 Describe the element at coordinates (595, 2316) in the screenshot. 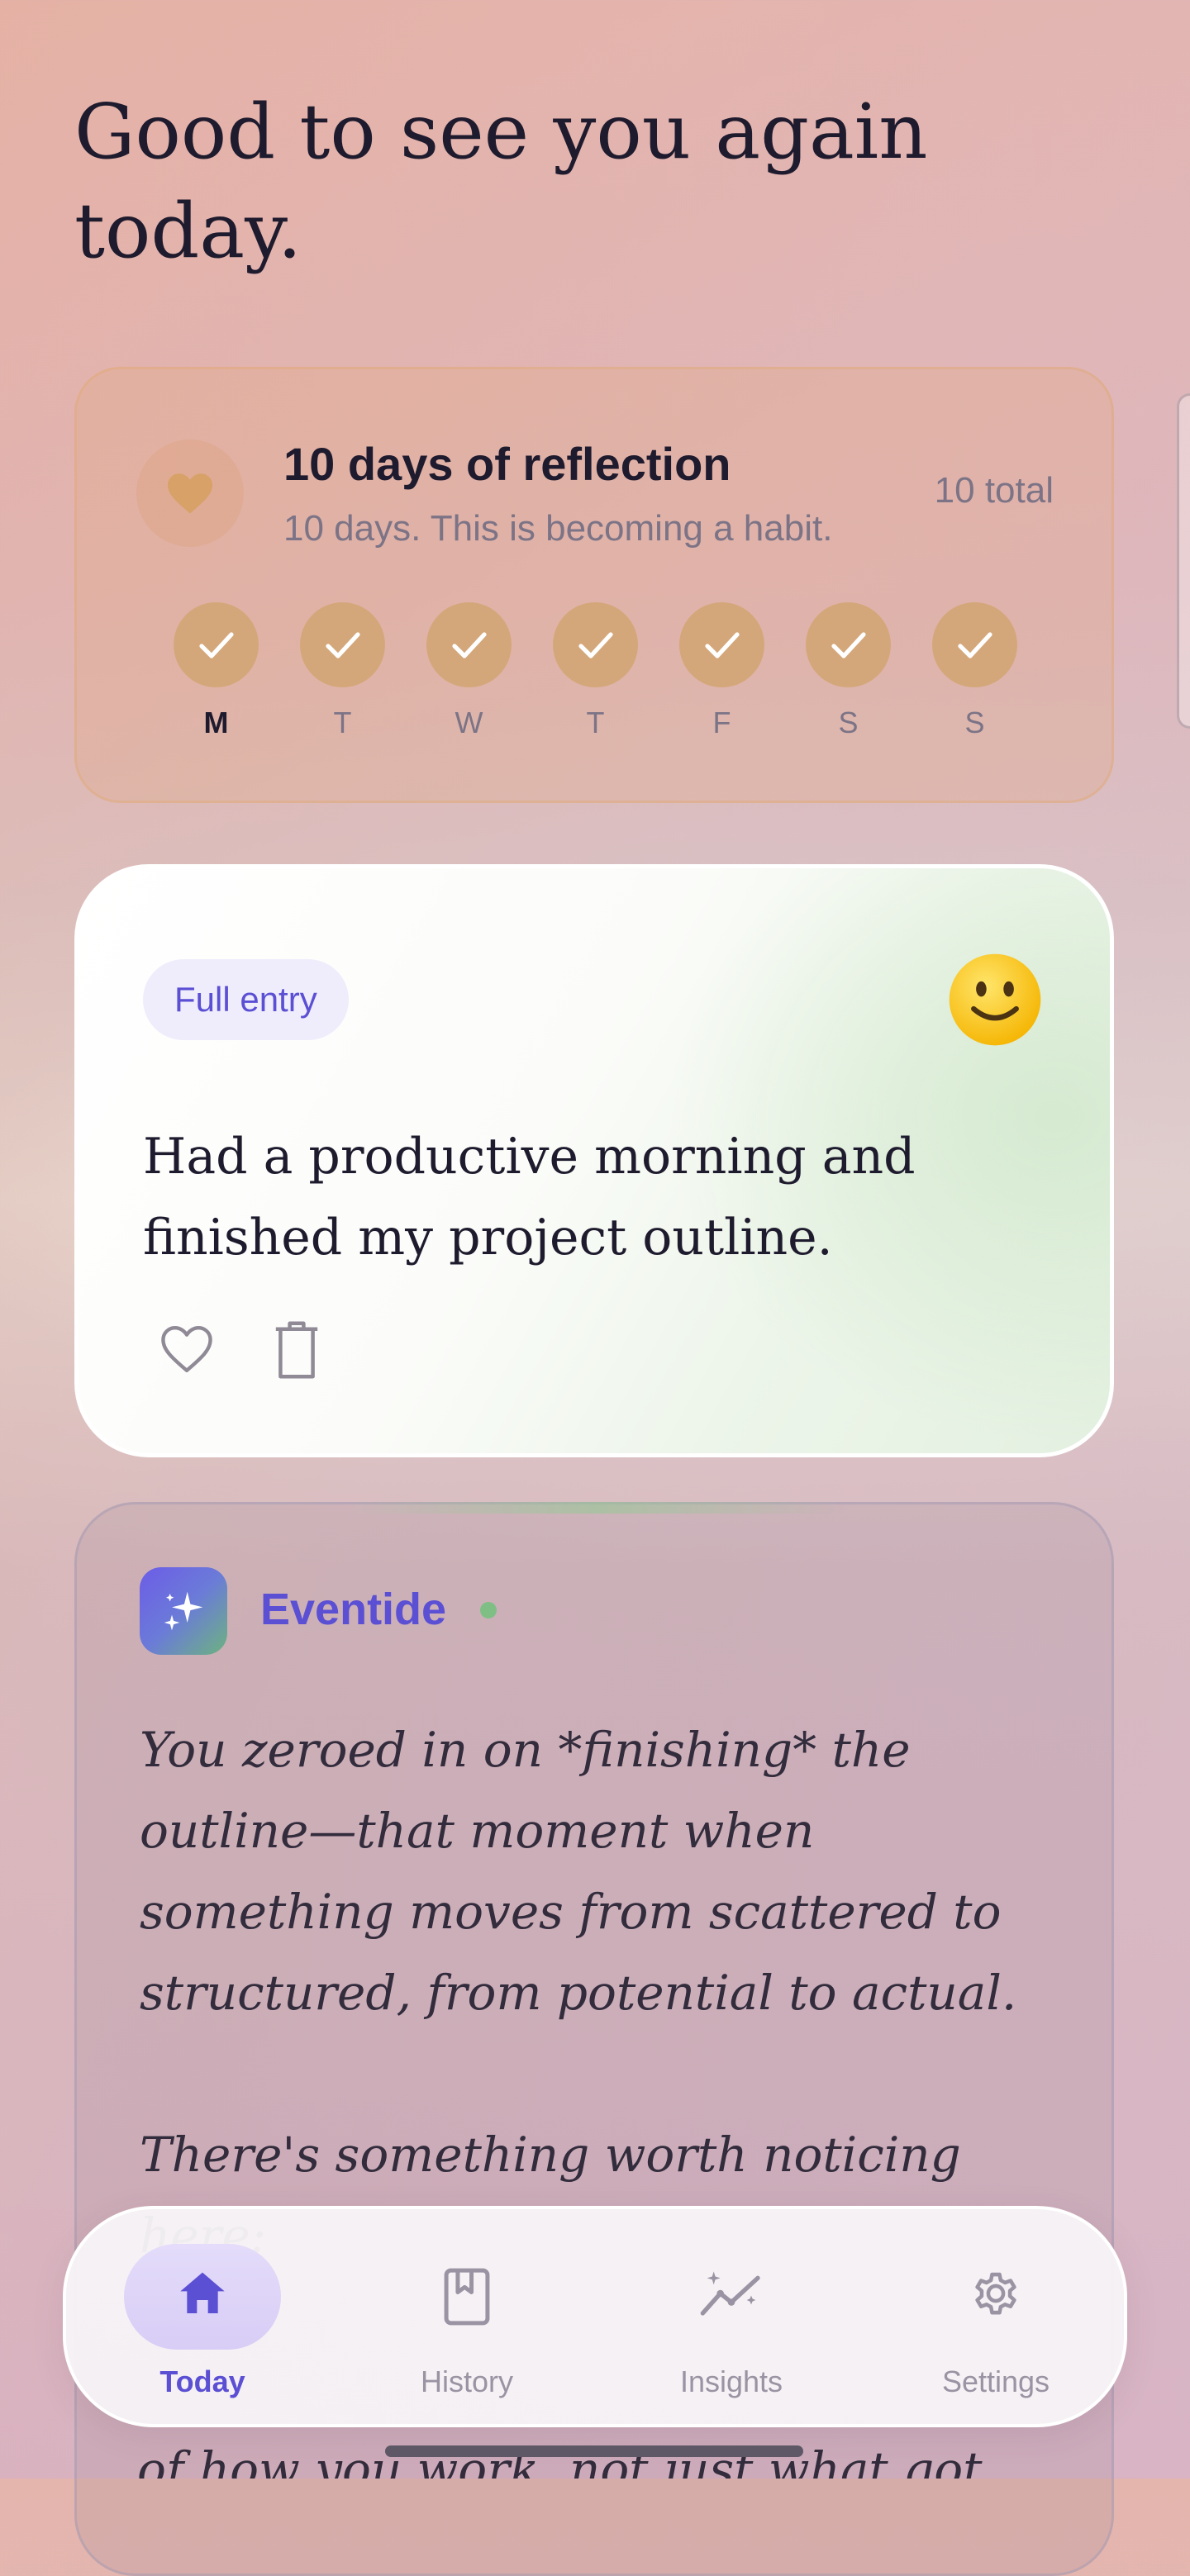

I see `bottom-navigation: Today History Insights Settings` at that location.